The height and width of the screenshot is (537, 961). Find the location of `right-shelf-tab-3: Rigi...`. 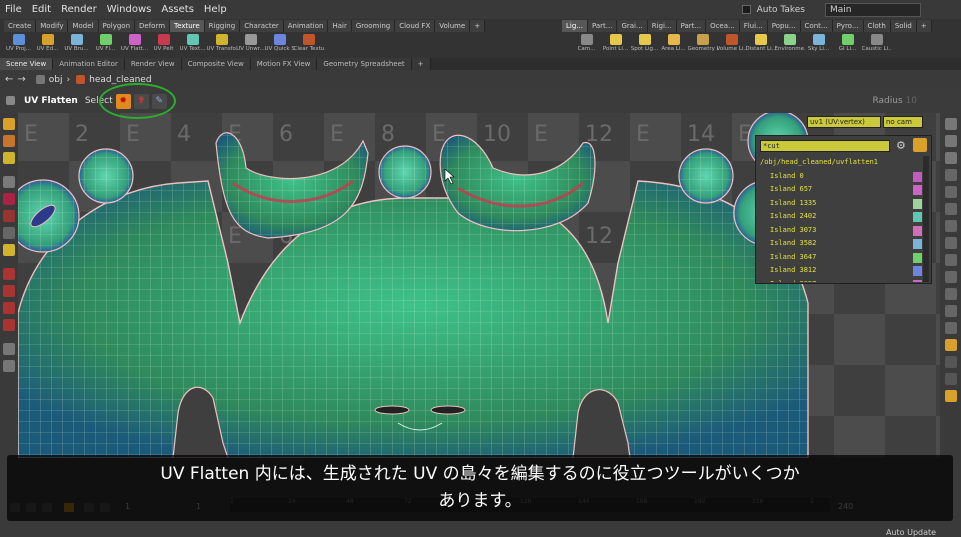

right-shelf-tab-3: Rigi... is located at coordinates (662, 26).